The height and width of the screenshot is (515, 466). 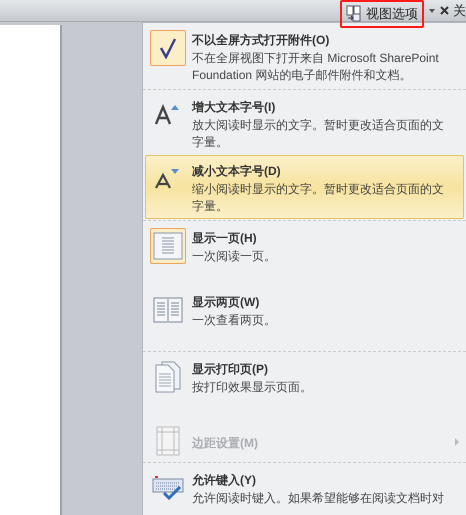 What do you see at coordinates (457, 442) in the screenshot?
I see `submenu-arrow-icon` at bounding box center [457, 442].